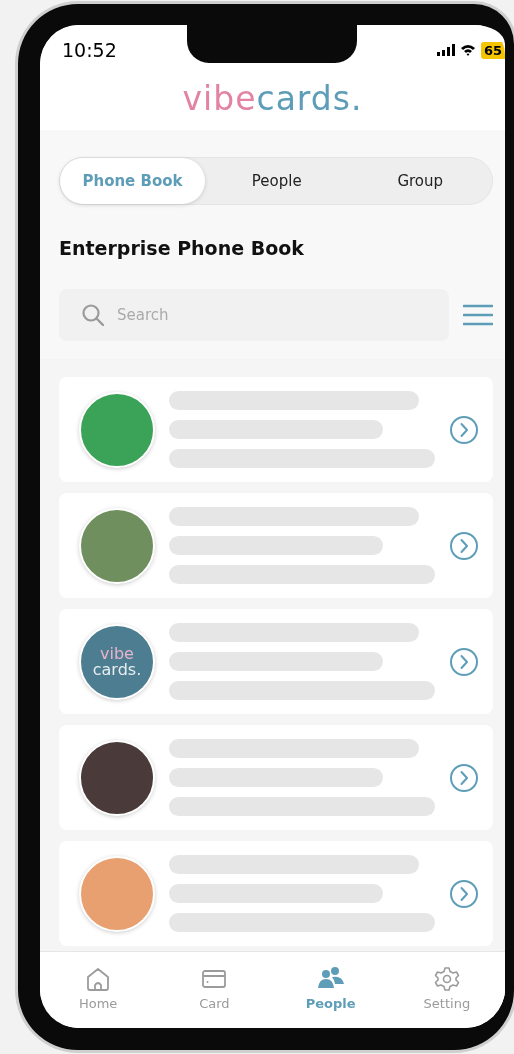 This screenshot has height=1054, width=514. What do you see at coordinates (272, 99) in the screenshot?
I see `app-logo: vibecards.` at bounding box center [272, 99].